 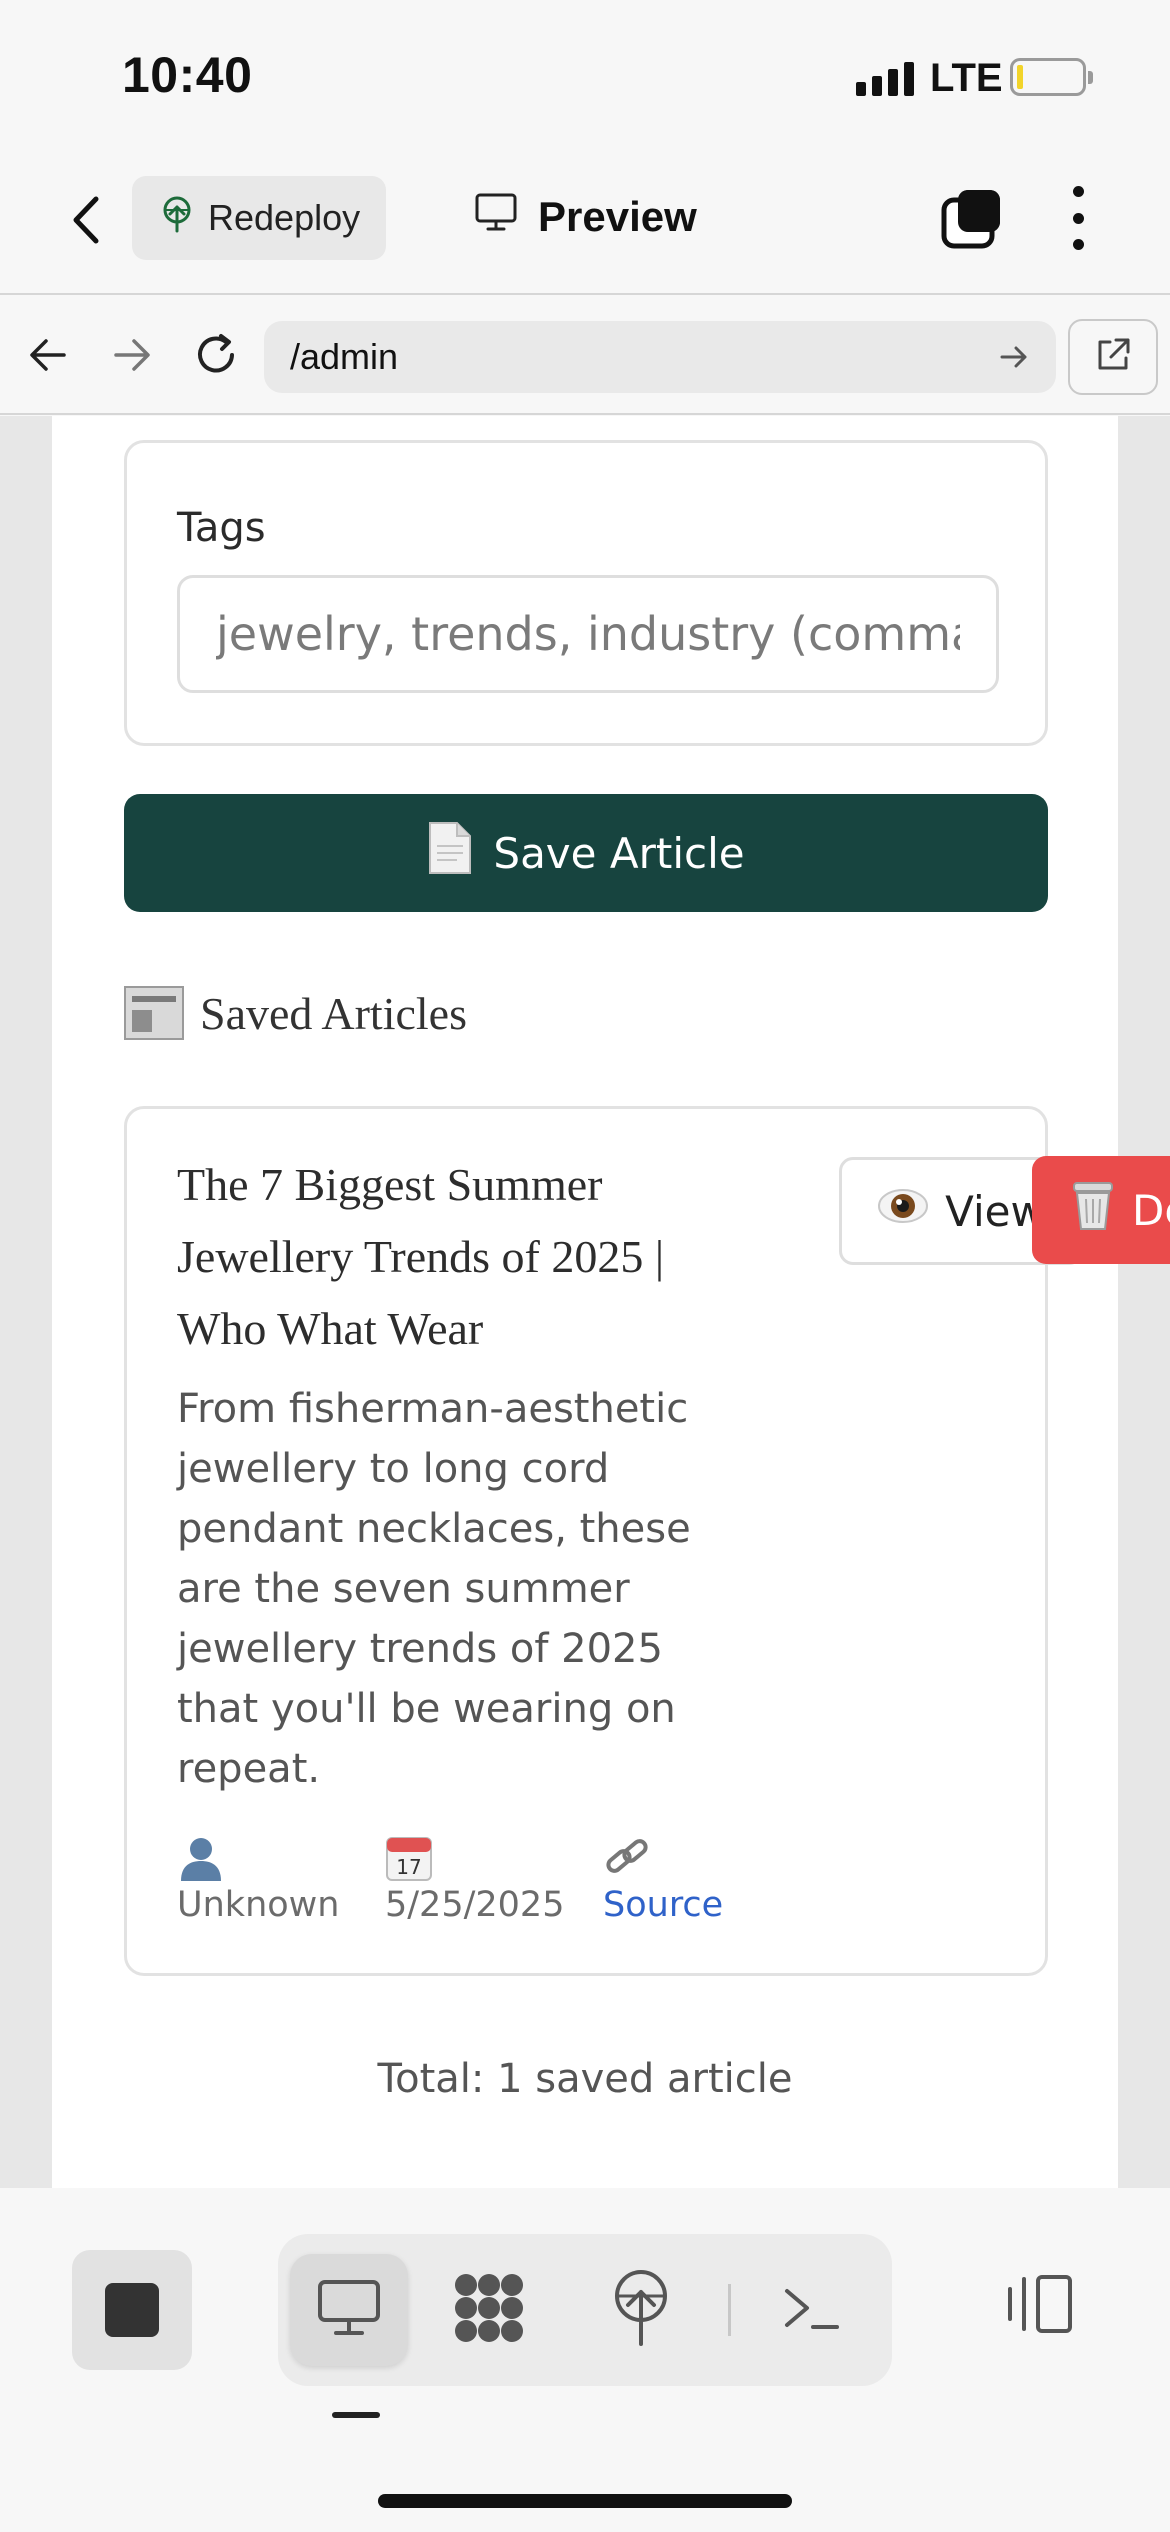 What do you see at coordinates (496, 217) in the screenshot?
I see `monitor-icon` at bounding box center [496, 217].